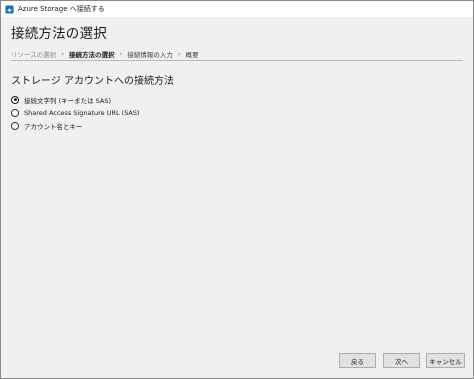 The width and height of the screenshot is (474, 379). What do you see at coordinates (237, 54) in the screenshot?
I see `breadcrumb: リソースの選択 › 接続方法の選択 › 接続情報の入力 › 概要` at bounding box center [237, 54].